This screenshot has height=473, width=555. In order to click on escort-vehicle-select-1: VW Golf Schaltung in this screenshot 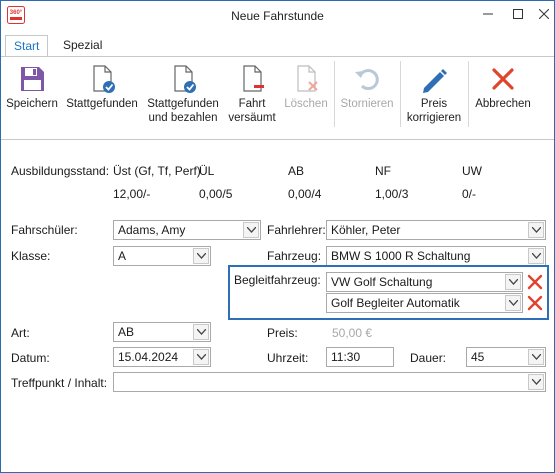, I will do `click(424, 282)`.